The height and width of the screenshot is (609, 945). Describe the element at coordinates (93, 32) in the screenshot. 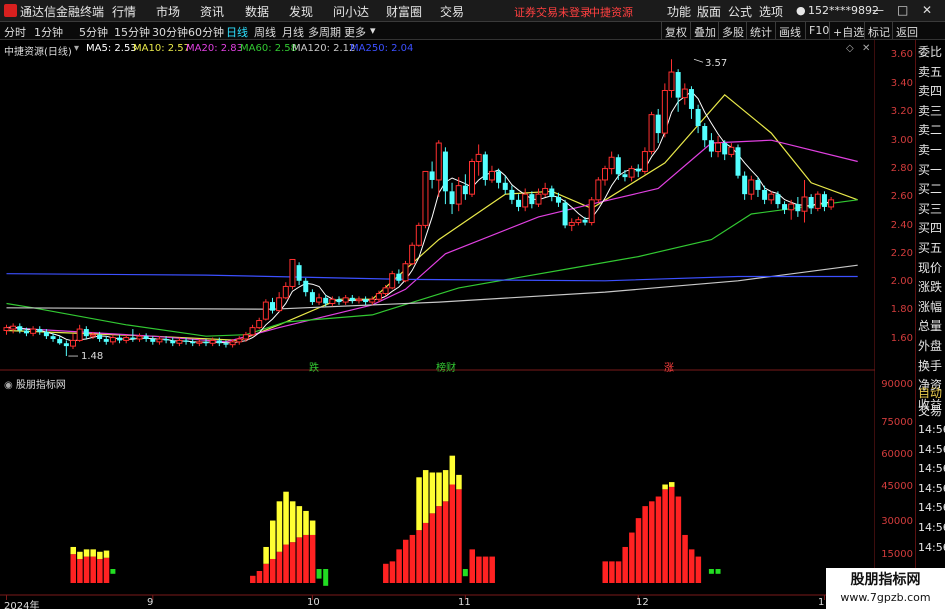

I see `period-5min: 5分钟` at that location.